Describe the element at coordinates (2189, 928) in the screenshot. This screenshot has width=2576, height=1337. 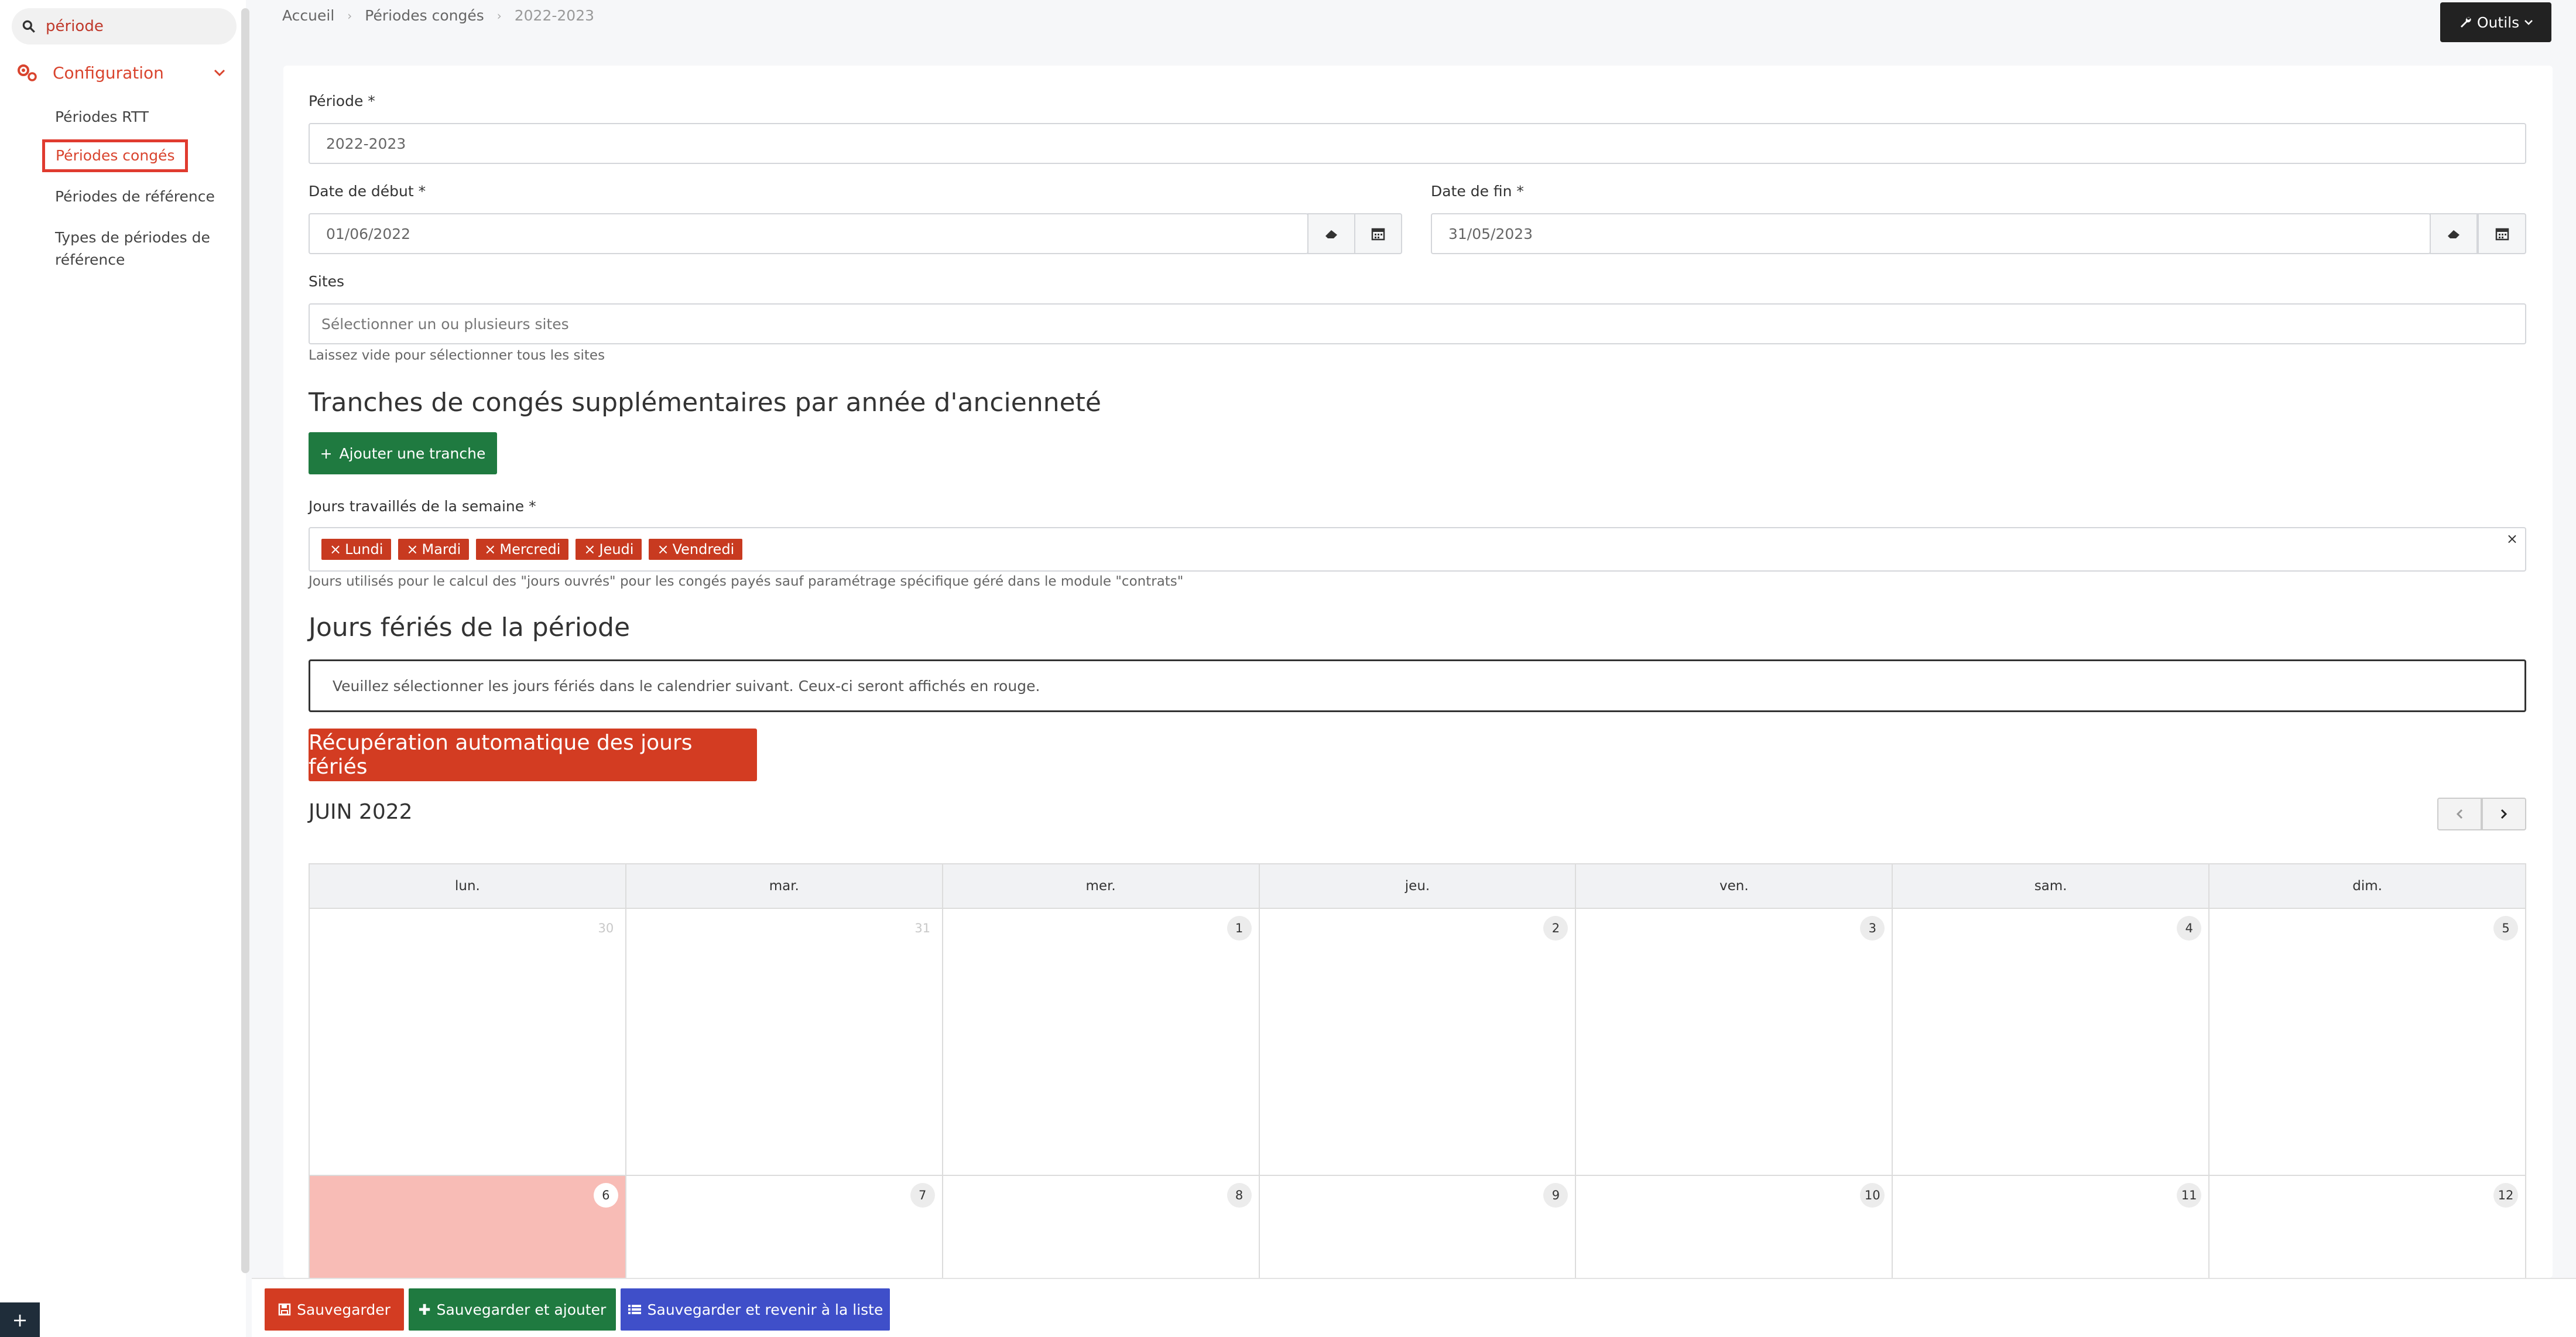
I see `day-number: 4` at that location.